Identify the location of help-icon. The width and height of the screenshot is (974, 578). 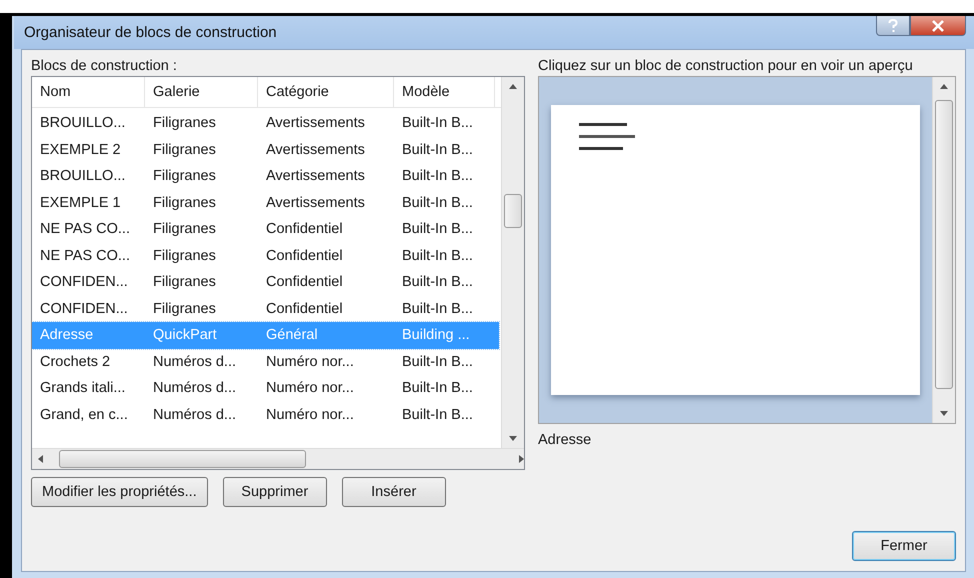
(893, 25).